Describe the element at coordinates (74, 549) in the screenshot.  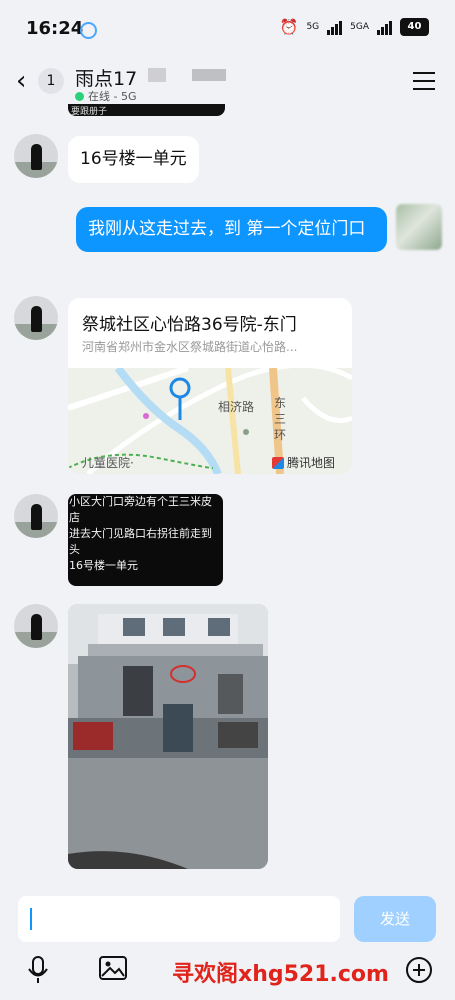
I see `dark-line: 头` at that location.